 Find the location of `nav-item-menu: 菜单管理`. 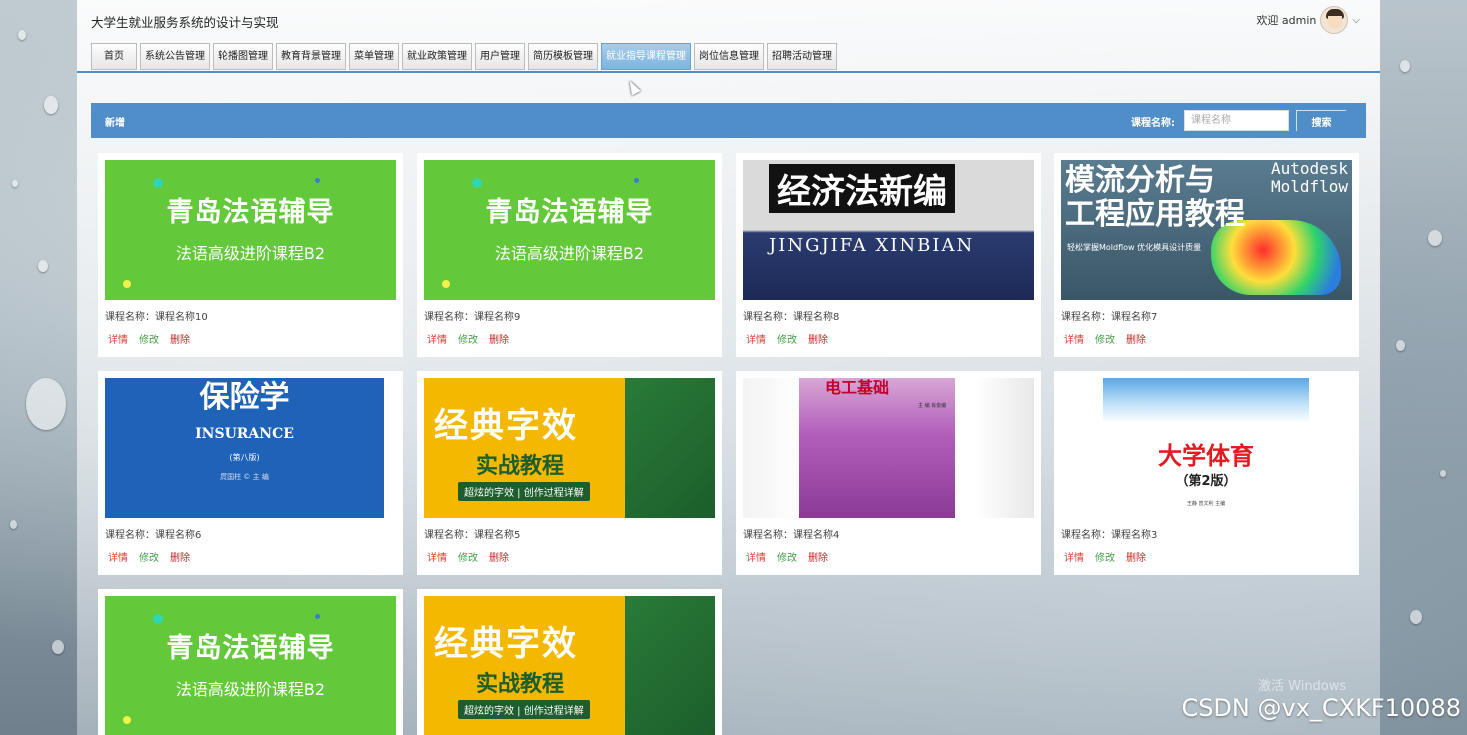

nav-item-menu: 菜单管理 is located at coordinates (374, 56).